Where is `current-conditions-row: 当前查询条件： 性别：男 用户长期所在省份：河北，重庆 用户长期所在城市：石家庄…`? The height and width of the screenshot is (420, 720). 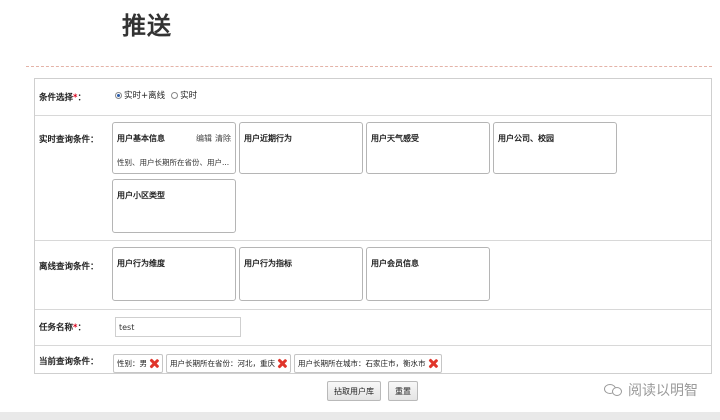 current-conditions-row: 当前查询条件： 性别：男 用户长期所在省份：河北，重庆 用户长期所在城市：石家庄… is located at coordinates (373, 360).